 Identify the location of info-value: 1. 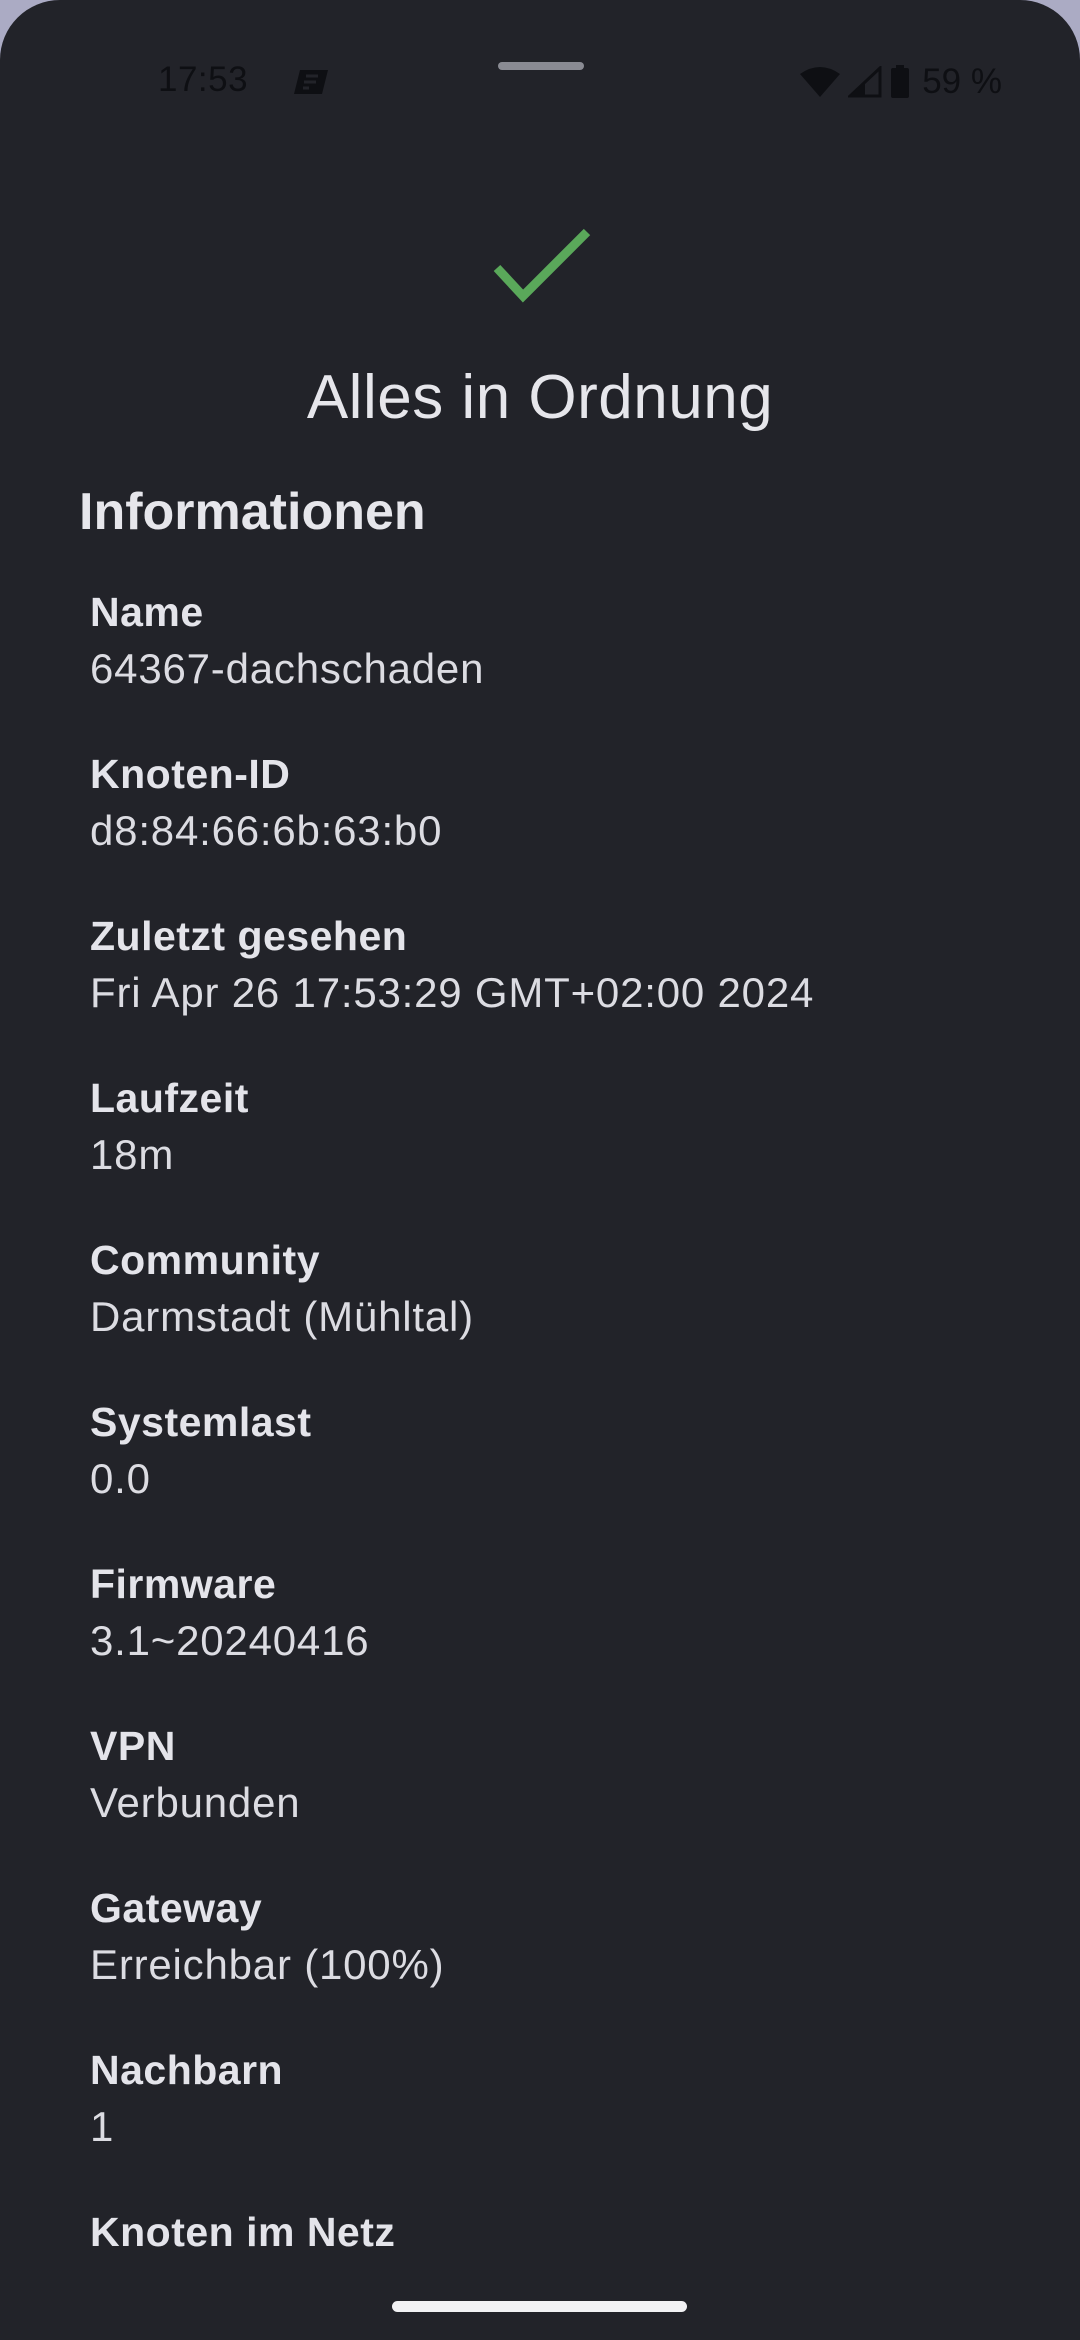
(102, 2126).